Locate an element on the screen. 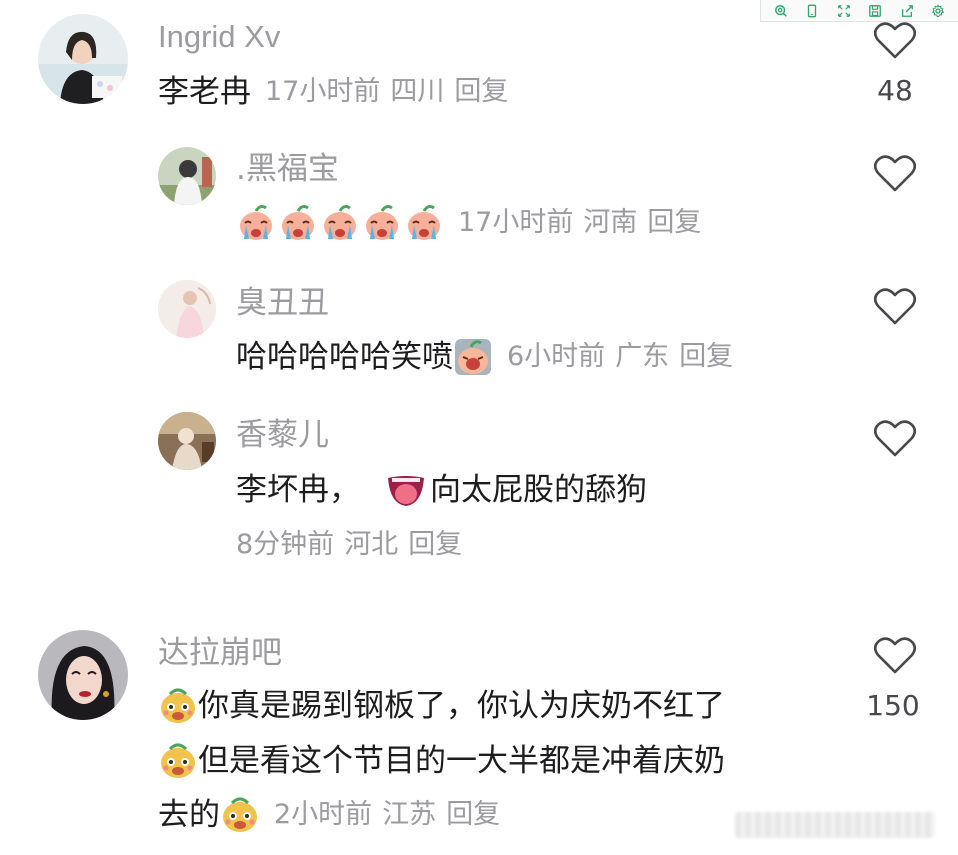 This screenshot has height=855, width=958. username: Ingrid Xv is located at coordinates (219, 37).